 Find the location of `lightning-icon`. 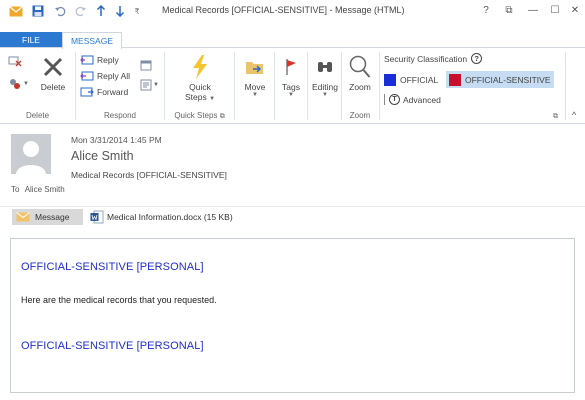

lightning-icon is located at coordinates (200, 67).